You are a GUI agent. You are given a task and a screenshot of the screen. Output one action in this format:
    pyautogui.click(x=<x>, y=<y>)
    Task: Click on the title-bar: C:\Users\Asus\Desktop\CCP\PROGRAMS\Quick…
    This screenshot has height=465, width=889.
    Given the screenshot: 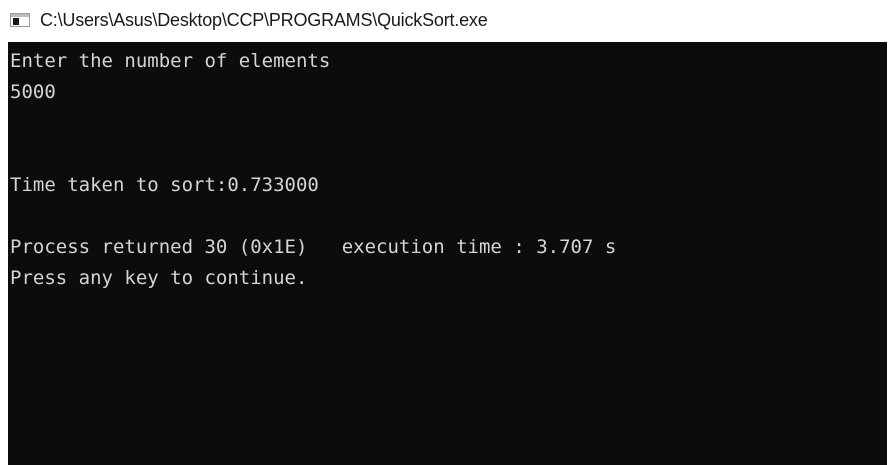 What is the action you would take?
    pyautogui.click(x=444, y=20)
    